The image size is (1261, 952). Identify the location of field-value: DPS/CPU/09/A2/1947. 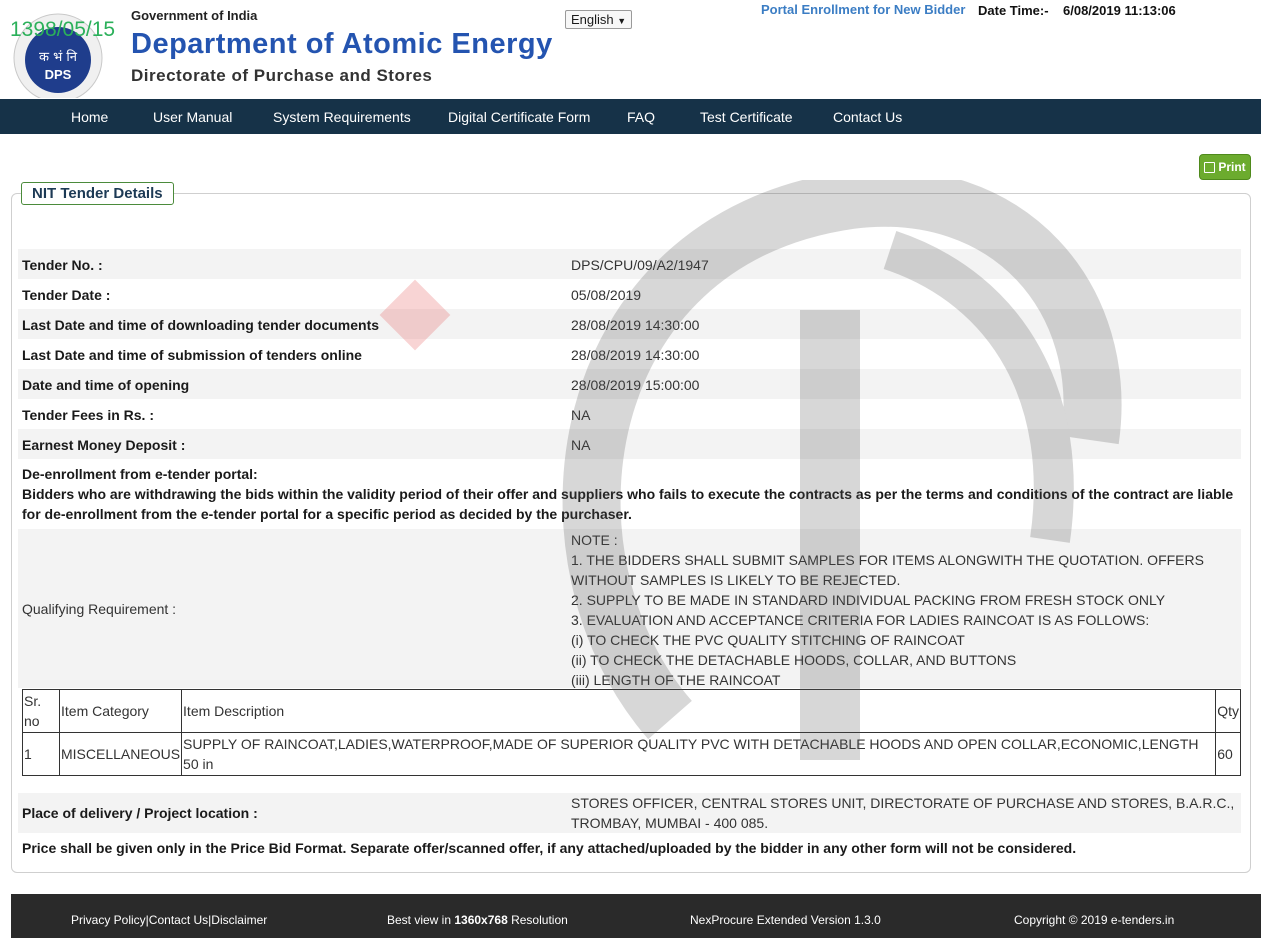
(640, 265).